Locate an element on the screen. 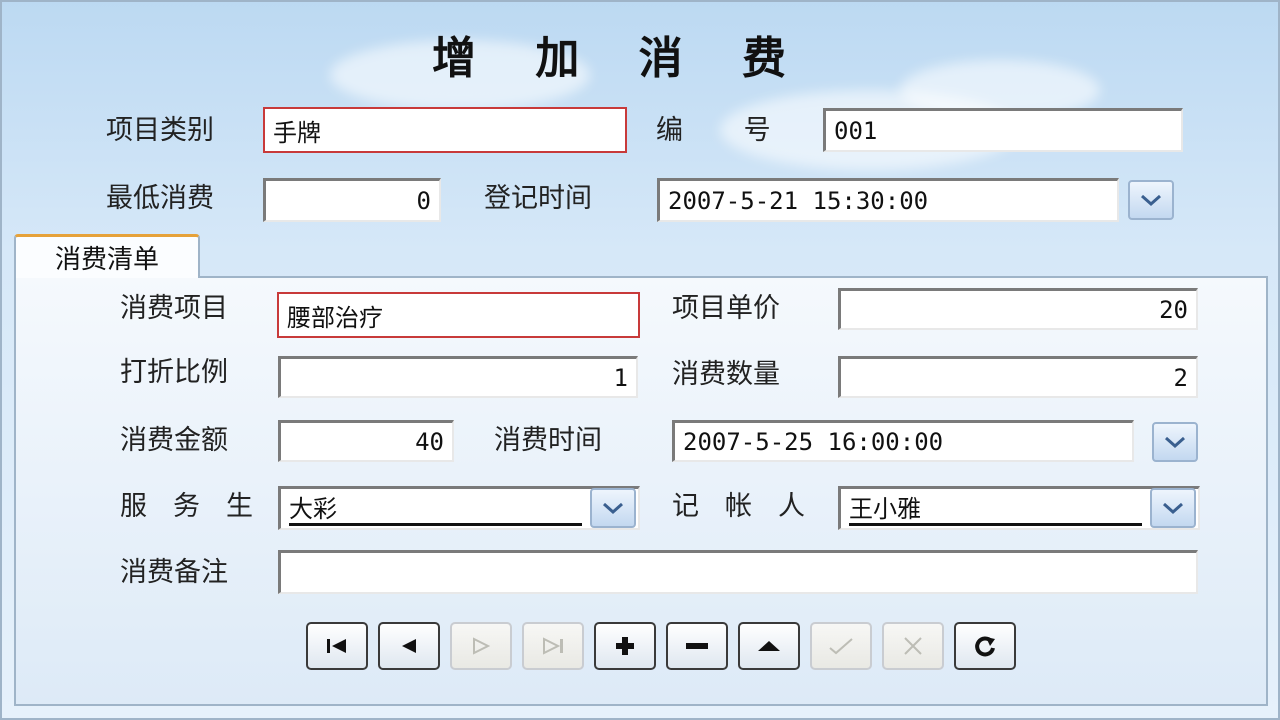 The width and height of the screenshot is (1280, 720). remark-field is located at coordinates (738, 572).